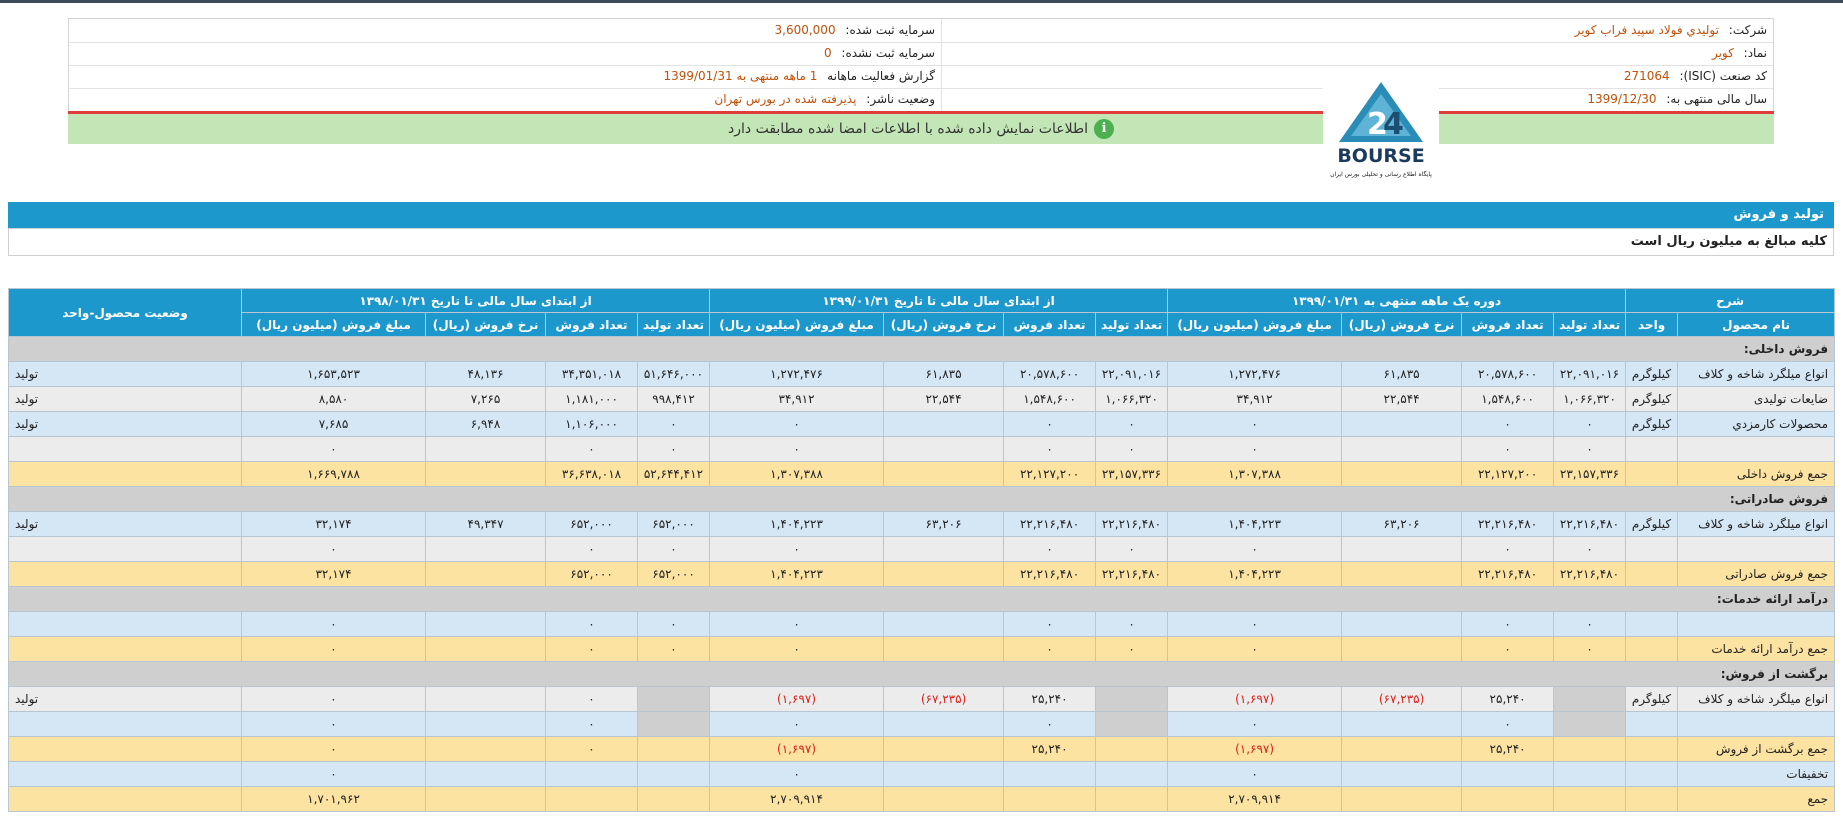 The image size is (1843, 825). What do you see at coordinates (1393, 124) in the screenshot?
I see `svg-text: 4` at bounding box center [1393, 124].